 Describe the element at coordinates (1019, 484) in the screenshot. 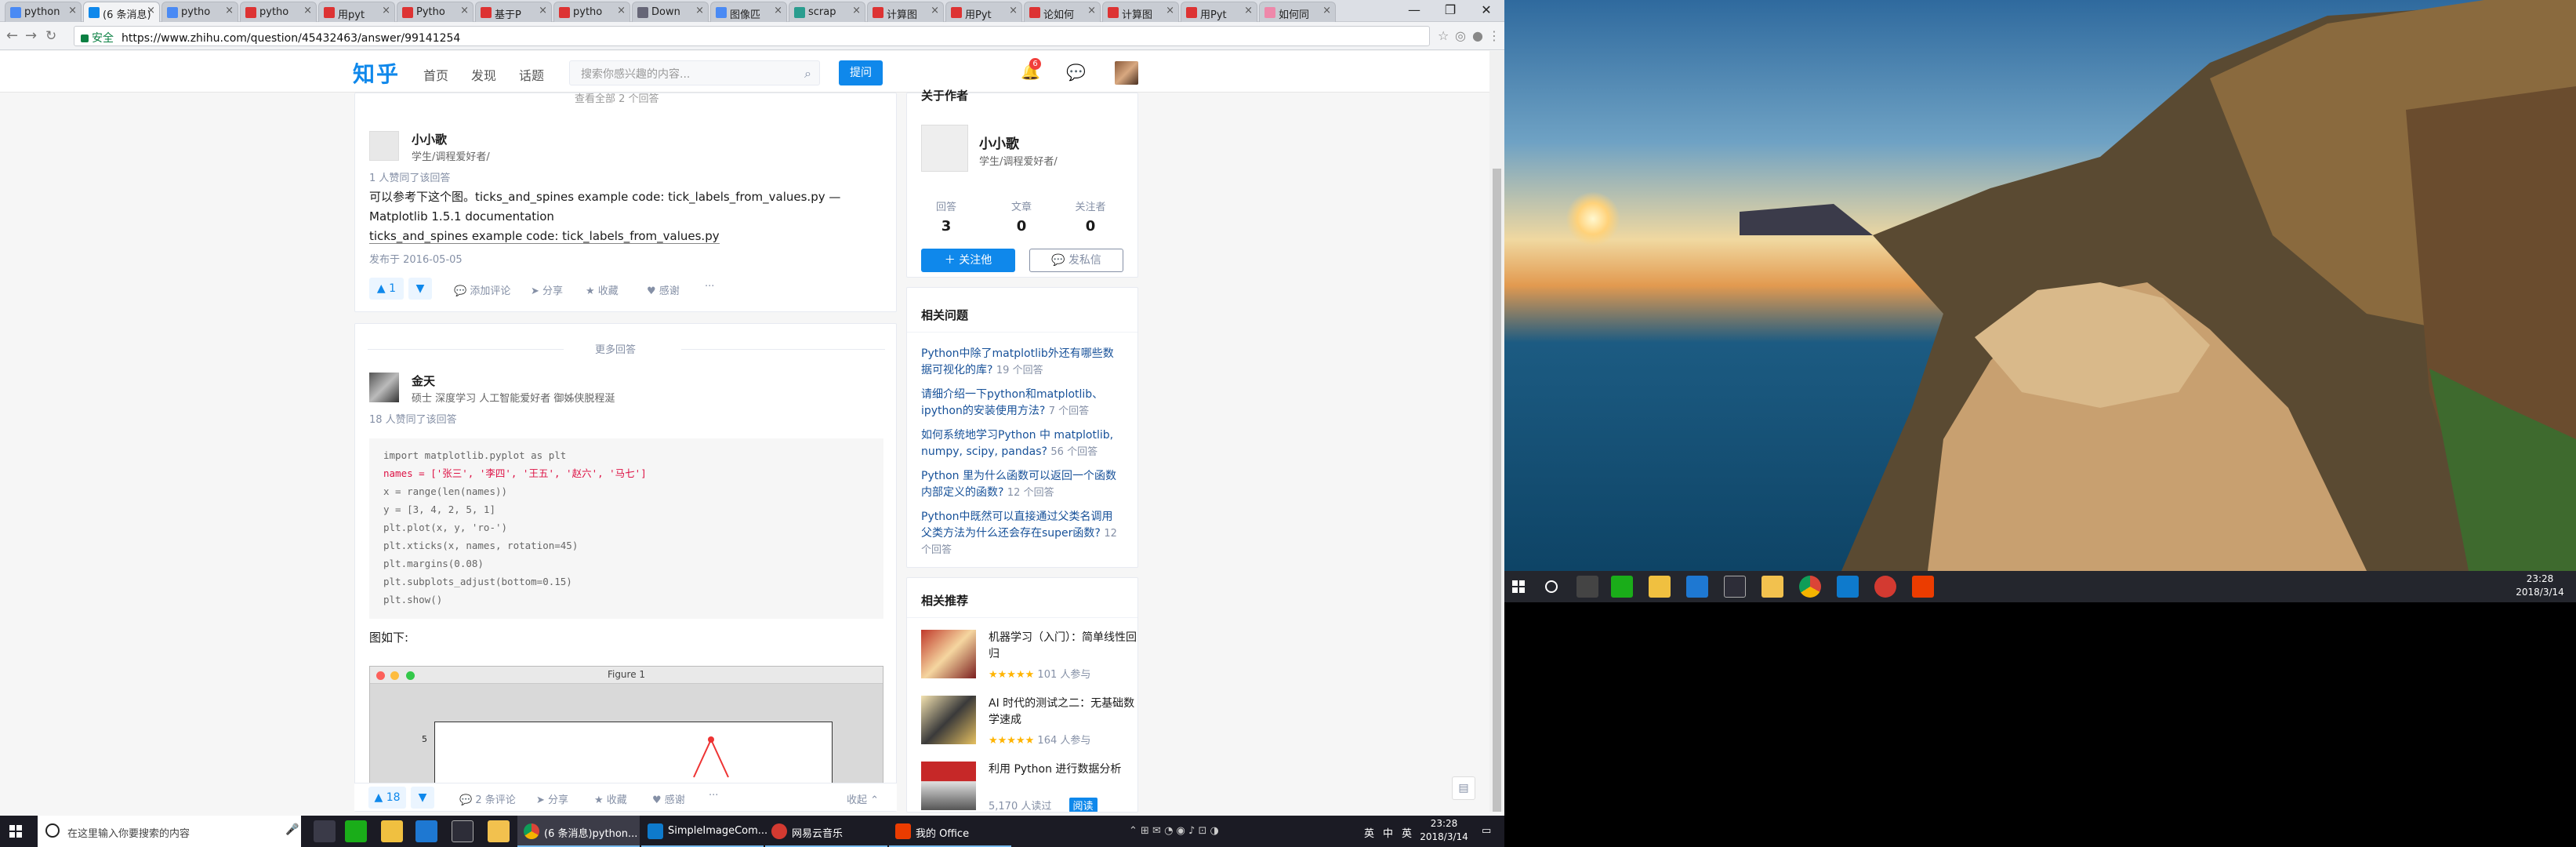

I see `related-question: Python 里为什么函数可以返回一个函数内部定义的函数? 12 个回答` at that location.